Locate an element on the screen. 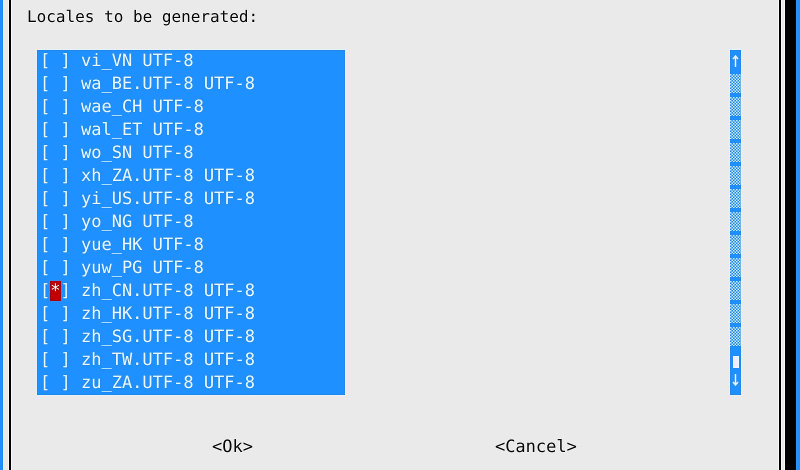  locale-item: [ ] vi_VN UTF-8 is located at coordinates (192, 61).